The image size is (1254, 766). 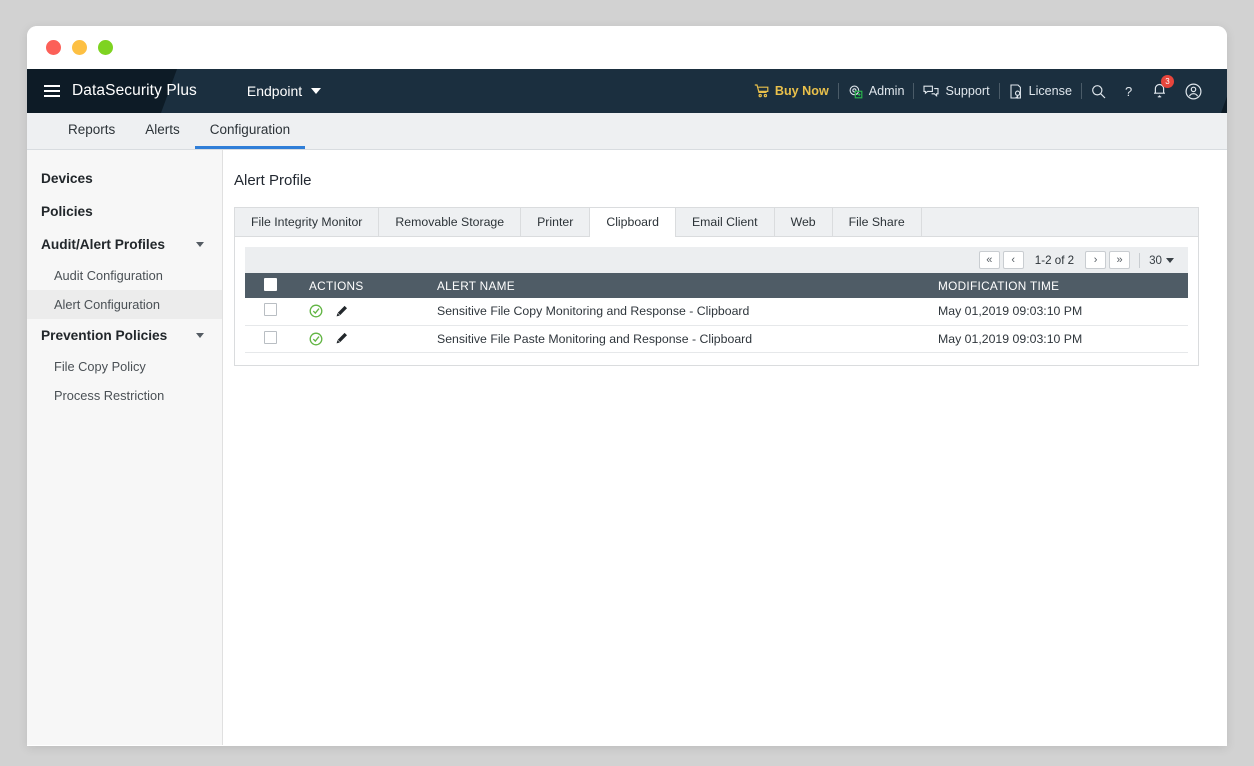 What do you see at coordinates (1098, 91) in the screenshot?
I see `search-button` at bounding box center [1098, 91].